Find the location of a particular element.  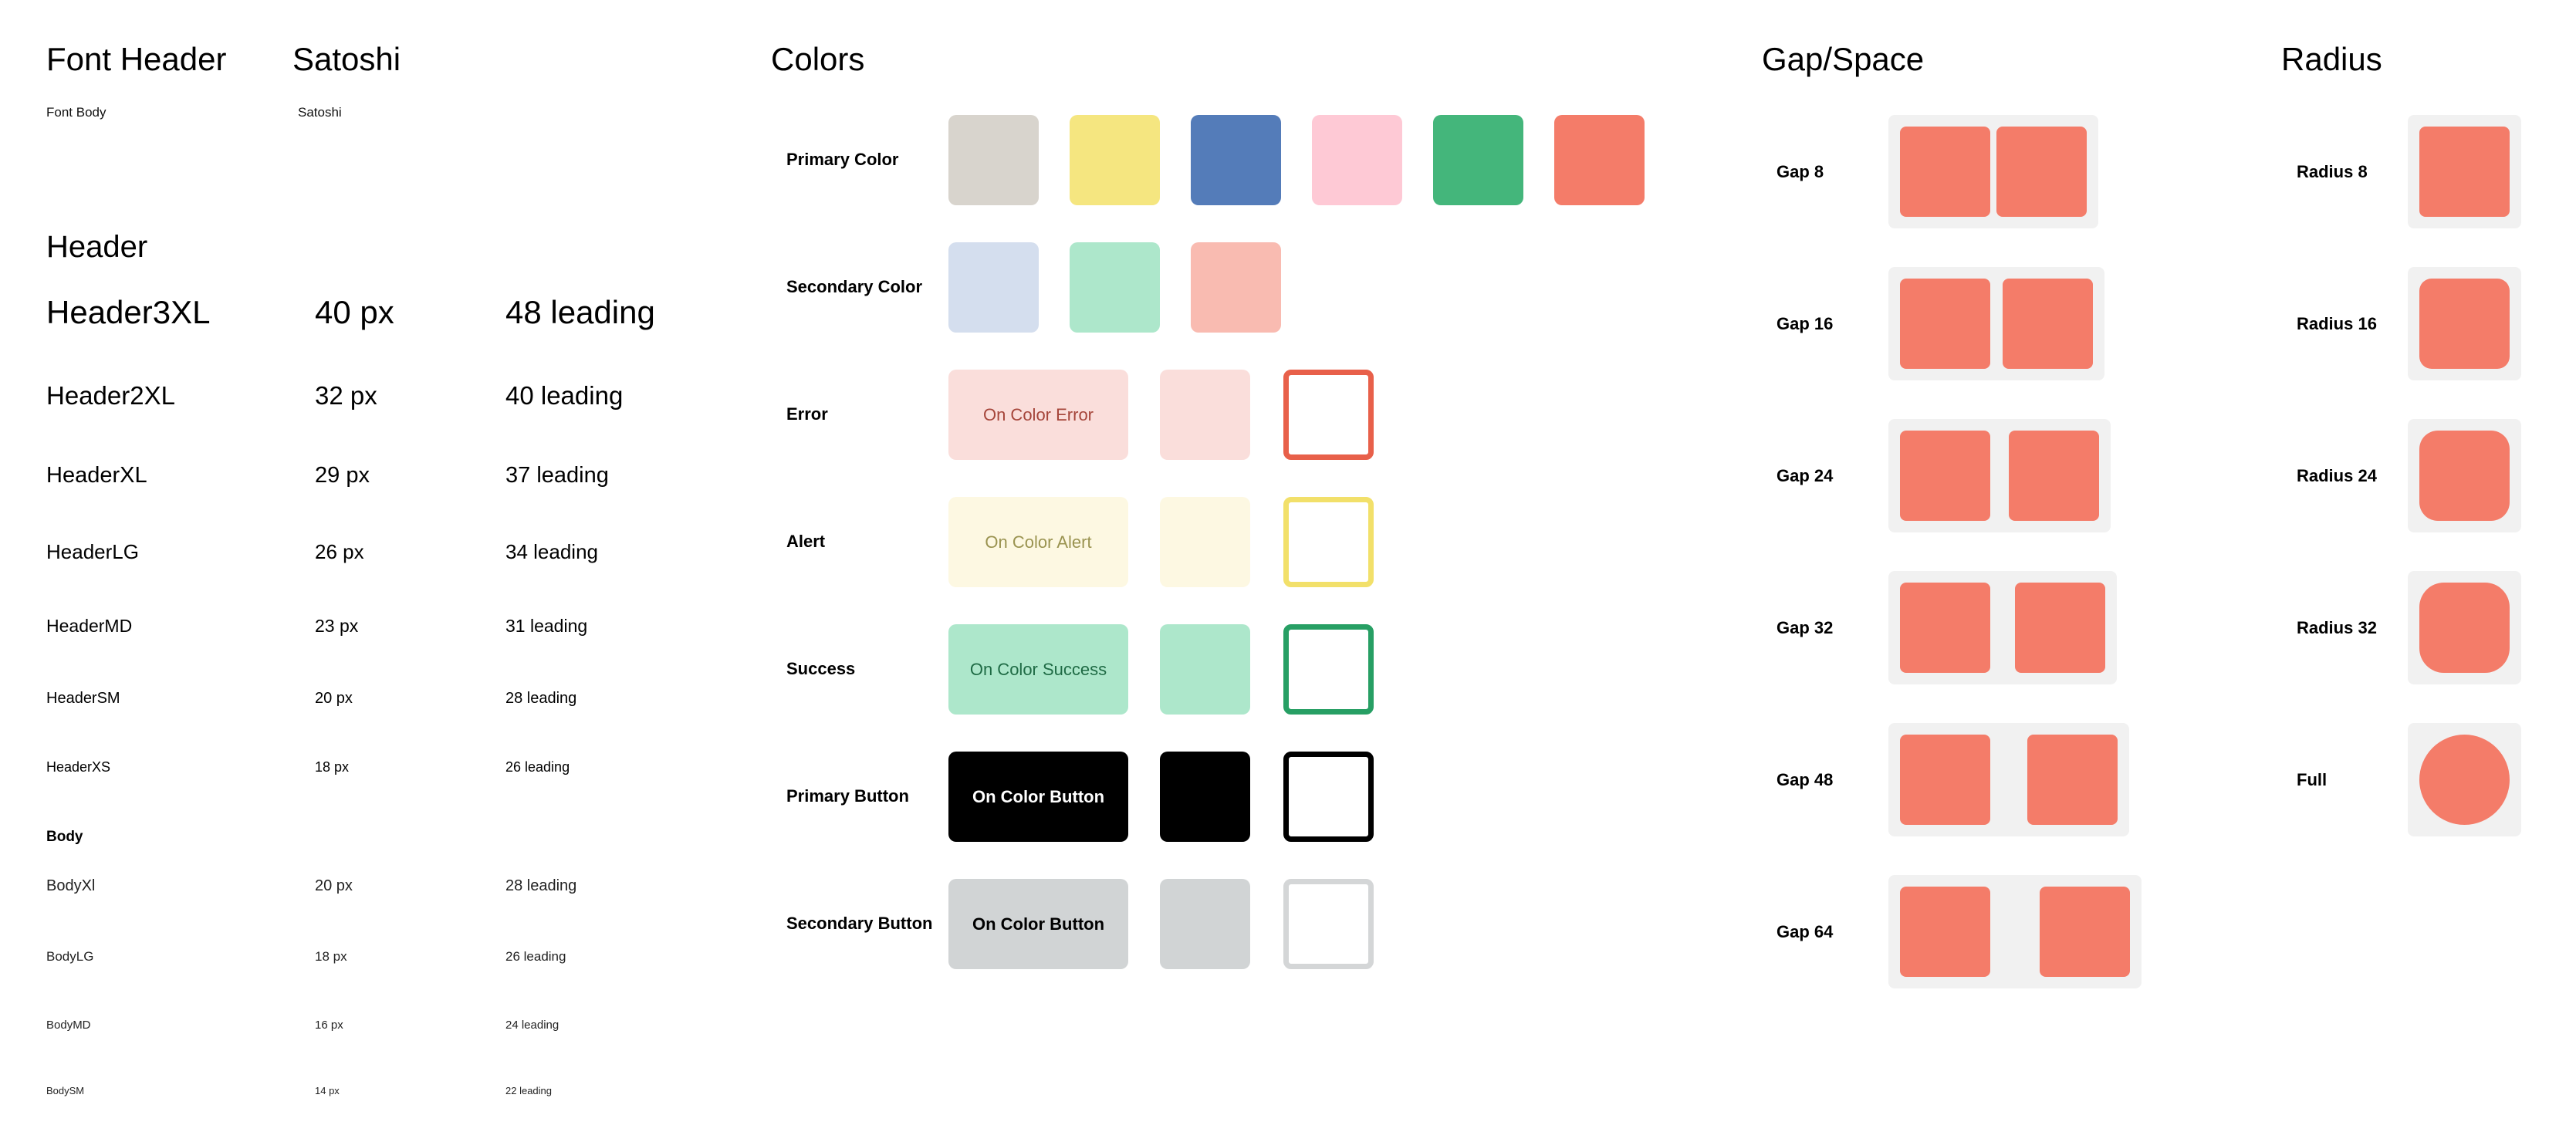

secondary-color-label: Secondary Color is located at coordinates (854, 286).